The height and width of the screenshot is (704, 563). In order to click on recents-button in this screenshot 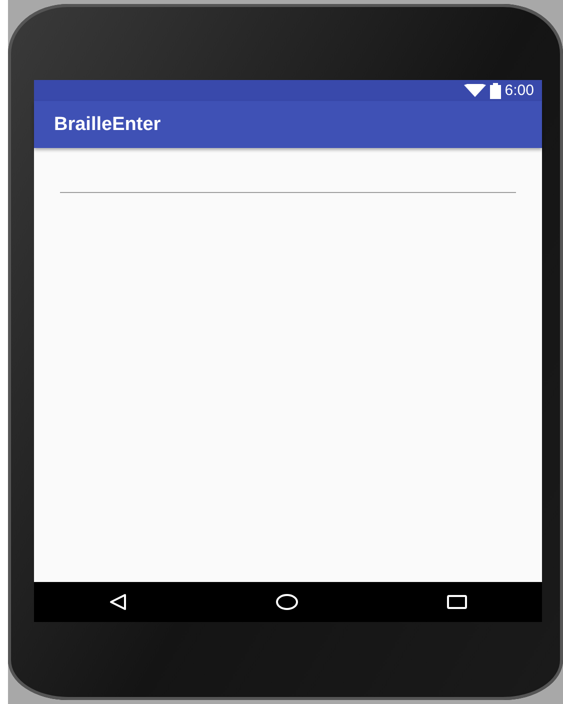, I will do `click(457, 602)`.